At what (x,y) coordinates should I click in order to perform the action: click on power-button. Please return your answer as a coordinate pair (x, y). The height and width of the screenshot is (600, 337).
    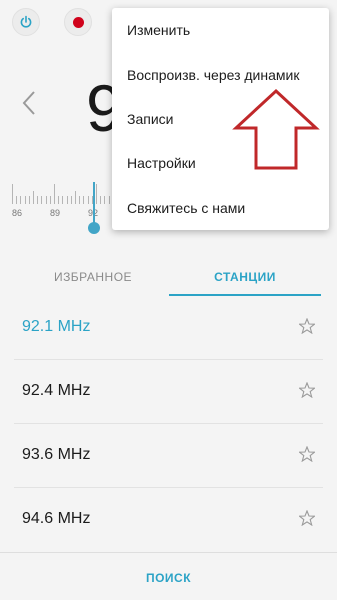
    Looking at the image, I should click on (26, 22).